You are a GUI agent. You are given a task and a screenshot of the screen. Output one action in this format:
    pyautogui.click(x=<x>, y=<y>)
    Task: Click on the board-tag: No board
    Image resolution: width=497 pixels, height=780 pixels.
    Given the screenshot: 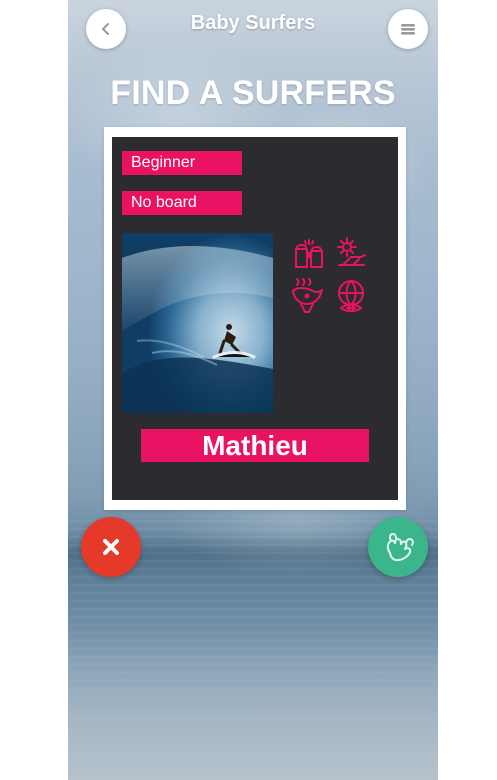 What is the action you would take?
    pyautogui.click(x=182, y=203)
    